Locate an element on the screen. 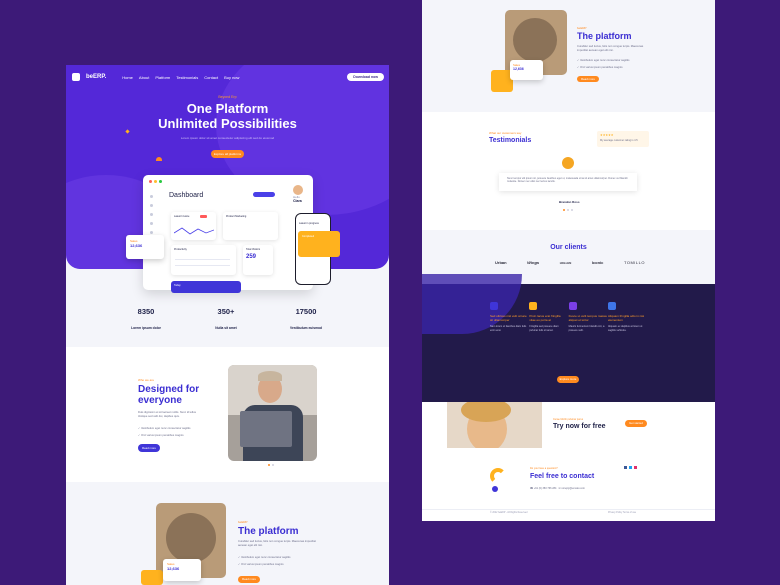 This screenshot has height=585, width=780. avatar is located at coordinates (298, 190).